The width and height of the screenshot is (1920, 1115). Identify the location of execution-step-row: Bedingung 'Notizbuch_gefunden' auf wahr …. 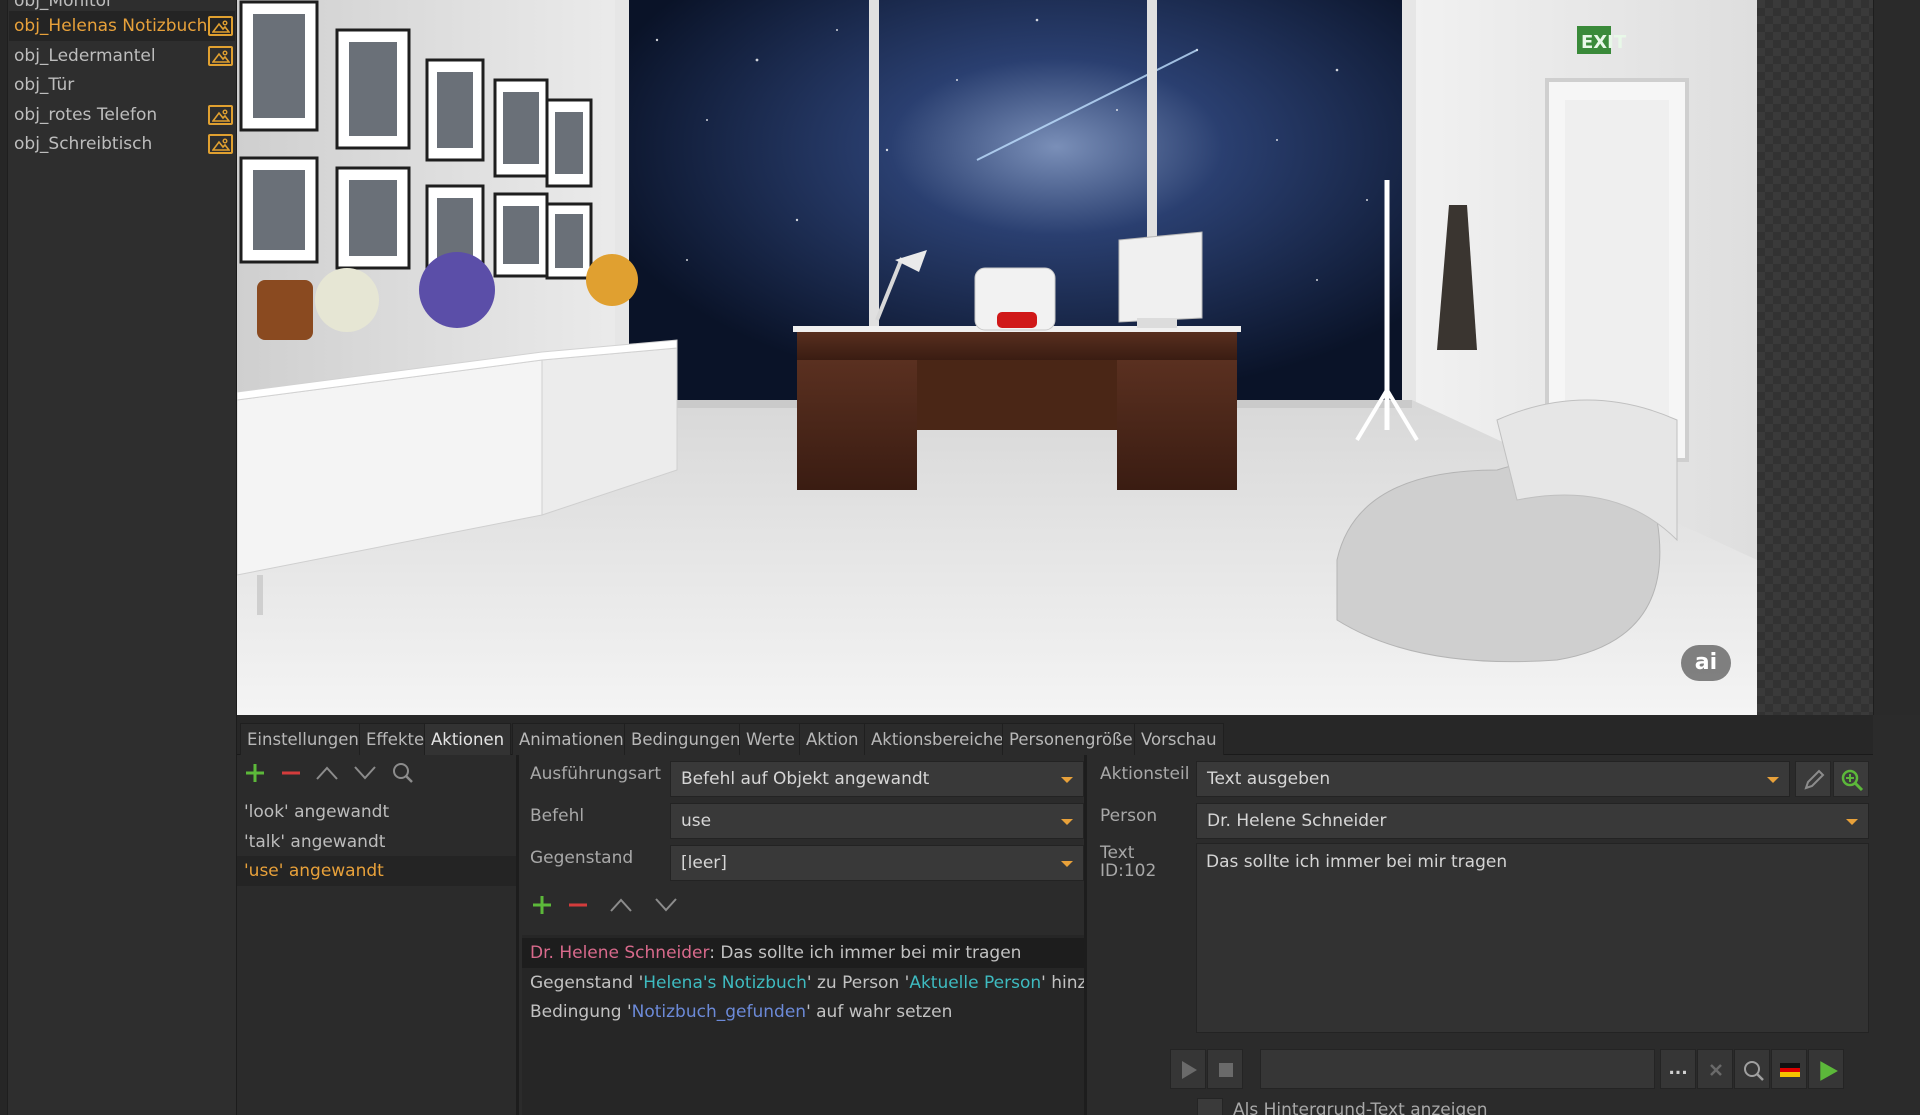
(803, 1012).